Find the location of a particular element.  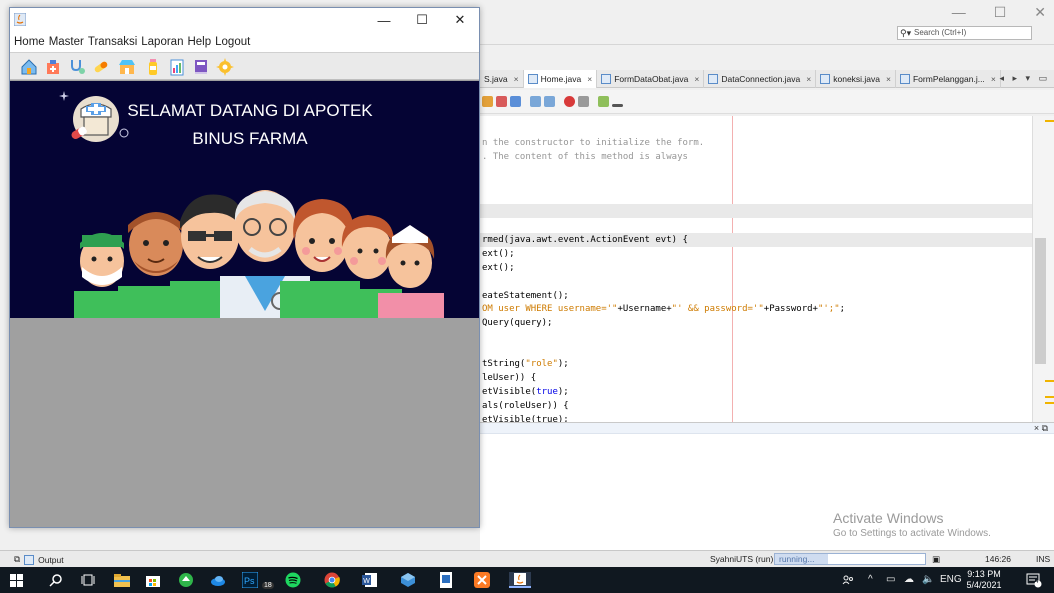

editor-tab: DataConnection.java × is located at coordinates (760, 79).